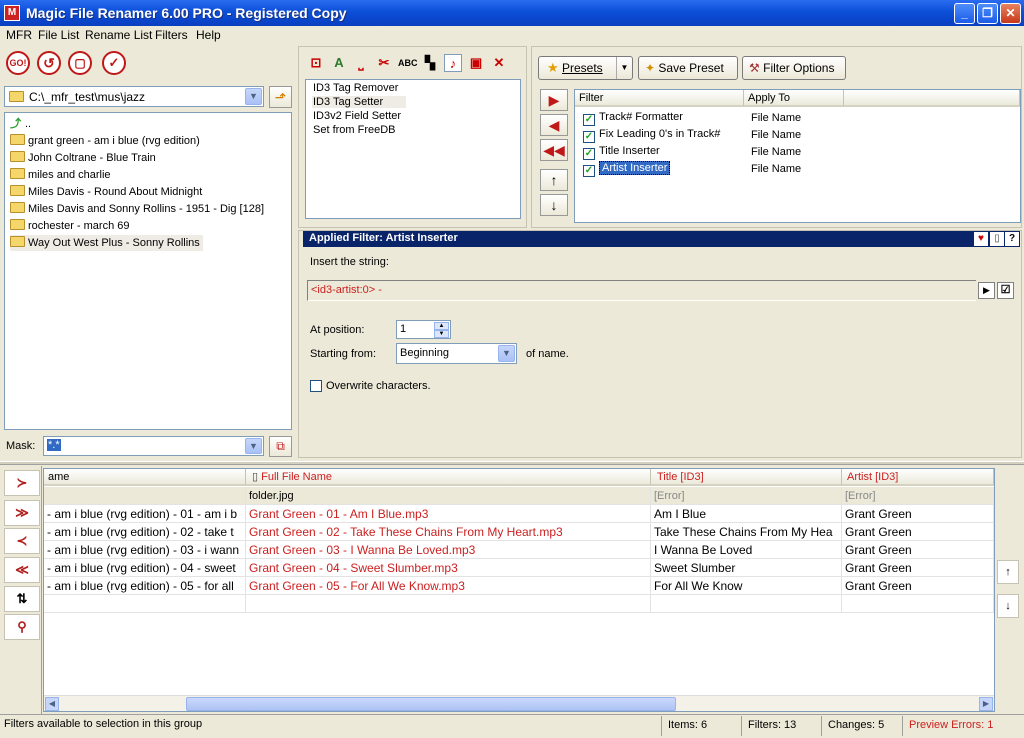 The width and height of the screenshot is (1024, 738). What do you see at coordinates (83, 158) in the screenshot?
I see `tree-item: John Coltrane - Blue Train` at bounding box center [83, 158].